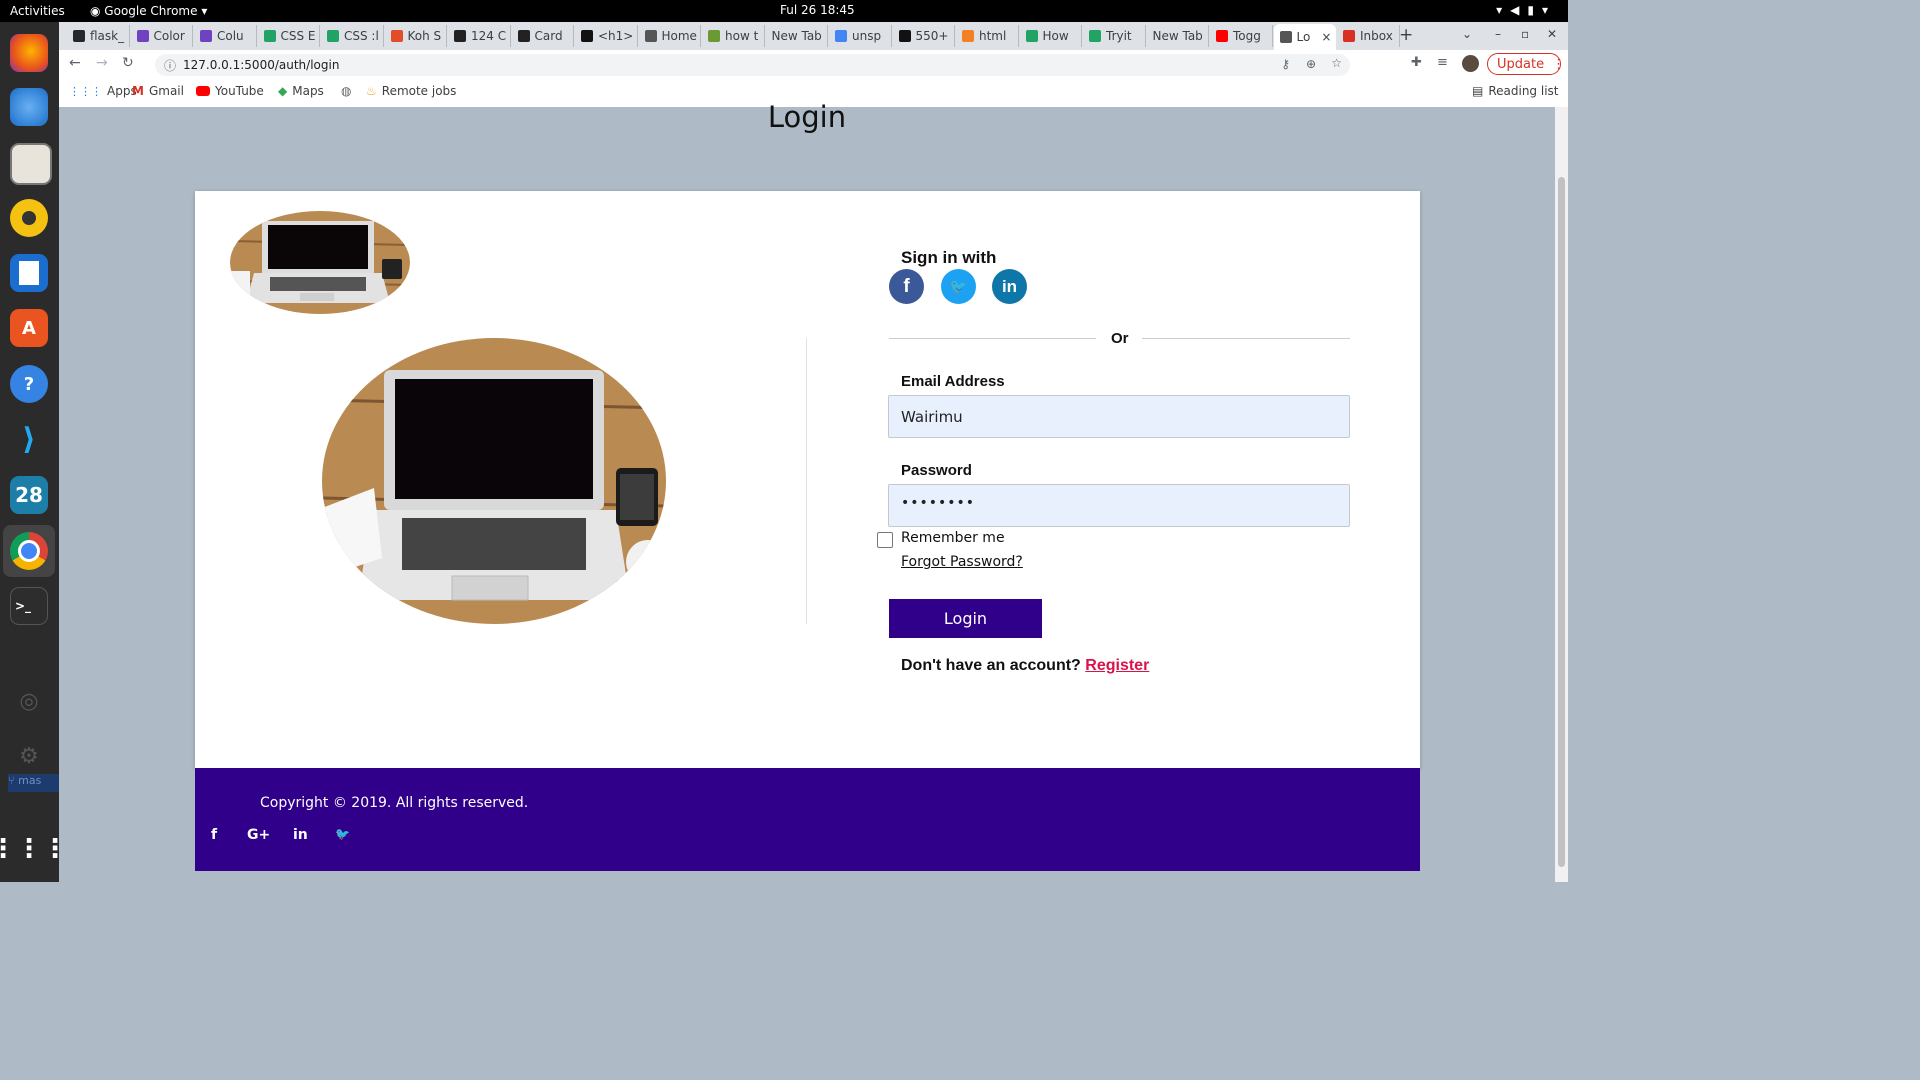 The image size is (1920, 1080). I want to click on linkedin-login-button: in, so click(1009, 286).